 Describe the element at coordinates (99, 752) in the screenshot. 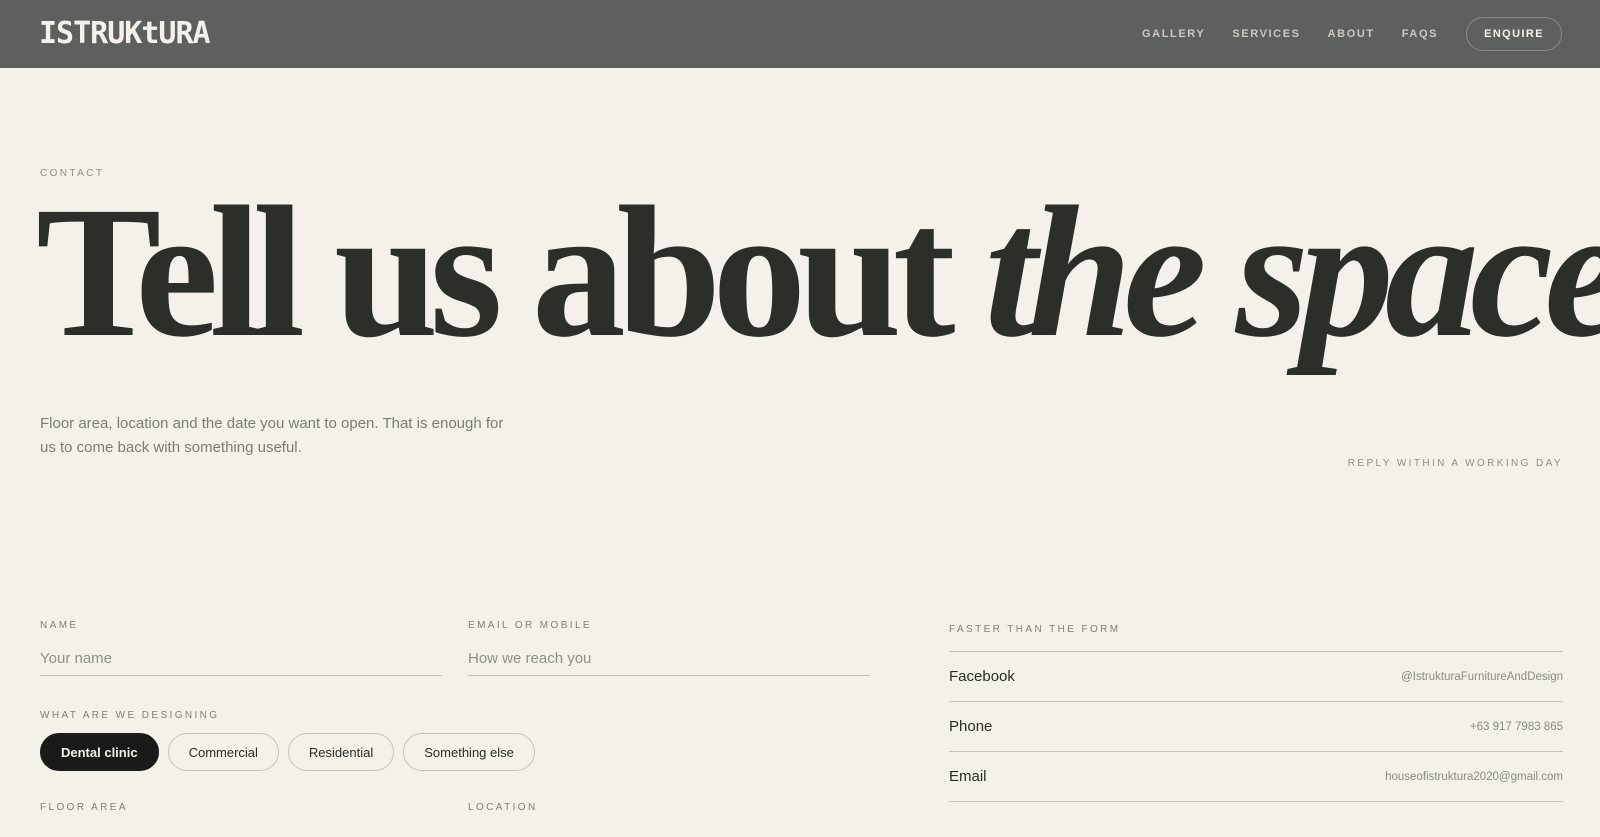

I see `option-dental-clinic: Dental clinic` at that location.